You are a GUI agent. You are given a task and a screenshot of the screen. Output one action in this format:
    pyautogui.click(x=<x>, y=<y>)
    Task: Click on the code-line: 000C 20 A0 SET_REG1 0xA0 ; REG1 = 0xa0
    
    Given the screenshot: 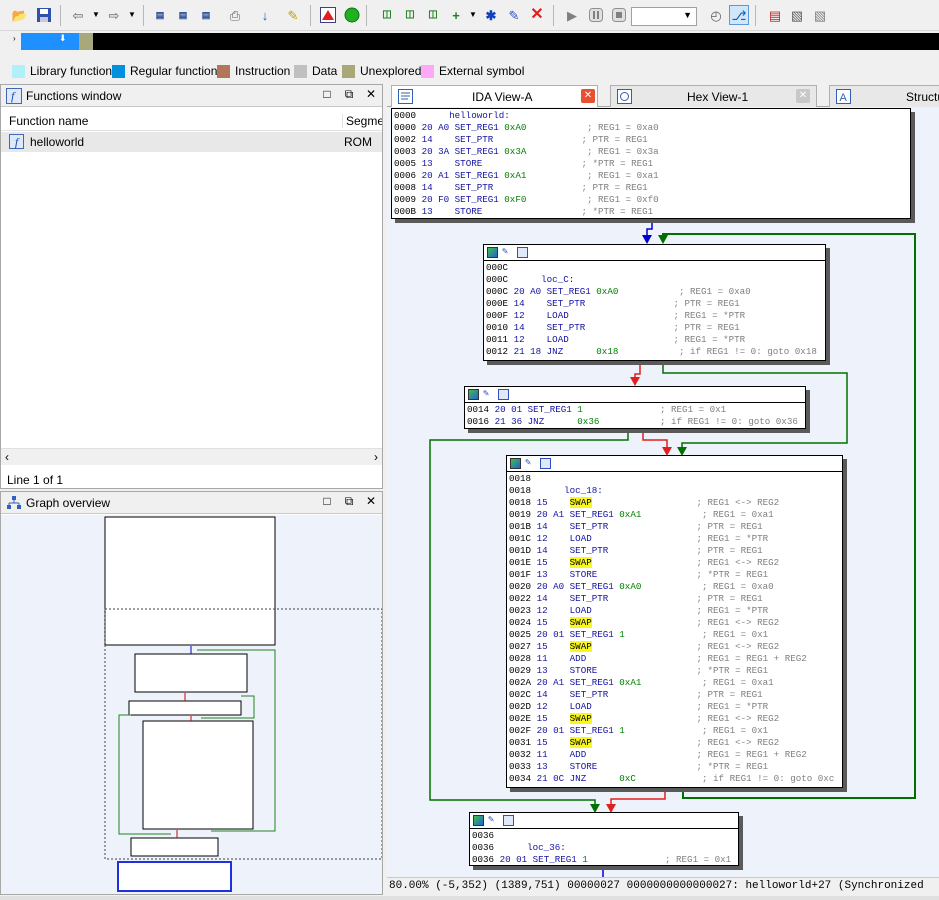 What is the action you would take?
    pyautogui.click(x=654, y=292)
    